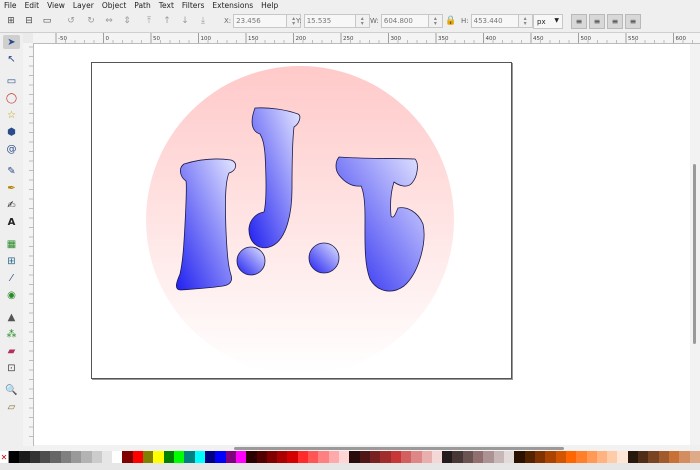 This screenshot has width=700, height=470. I want to click on dot-one-shape, so click(251, 261).